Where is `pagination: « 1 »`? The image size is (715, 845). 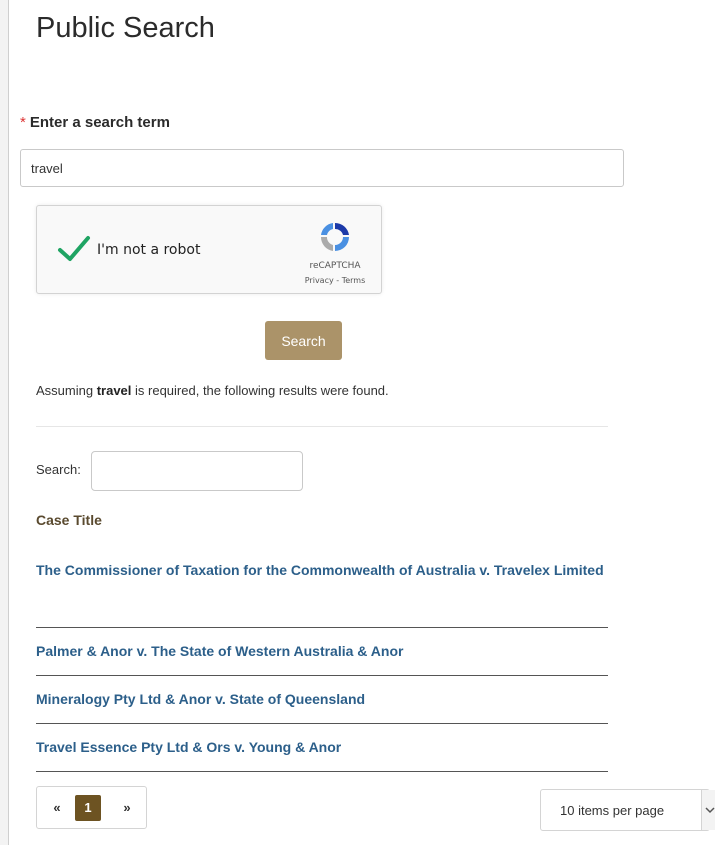
pagination: « 1 » is located at coordinates (91, 807).